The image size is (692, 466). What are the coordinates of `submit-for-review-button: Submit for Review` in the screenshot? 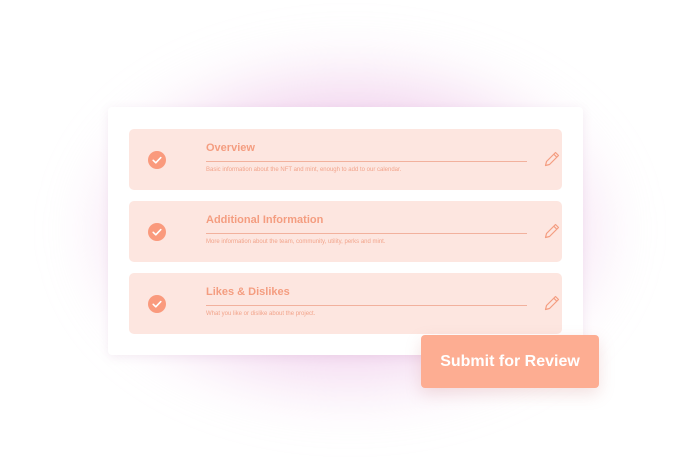 It's located at (510, 361).